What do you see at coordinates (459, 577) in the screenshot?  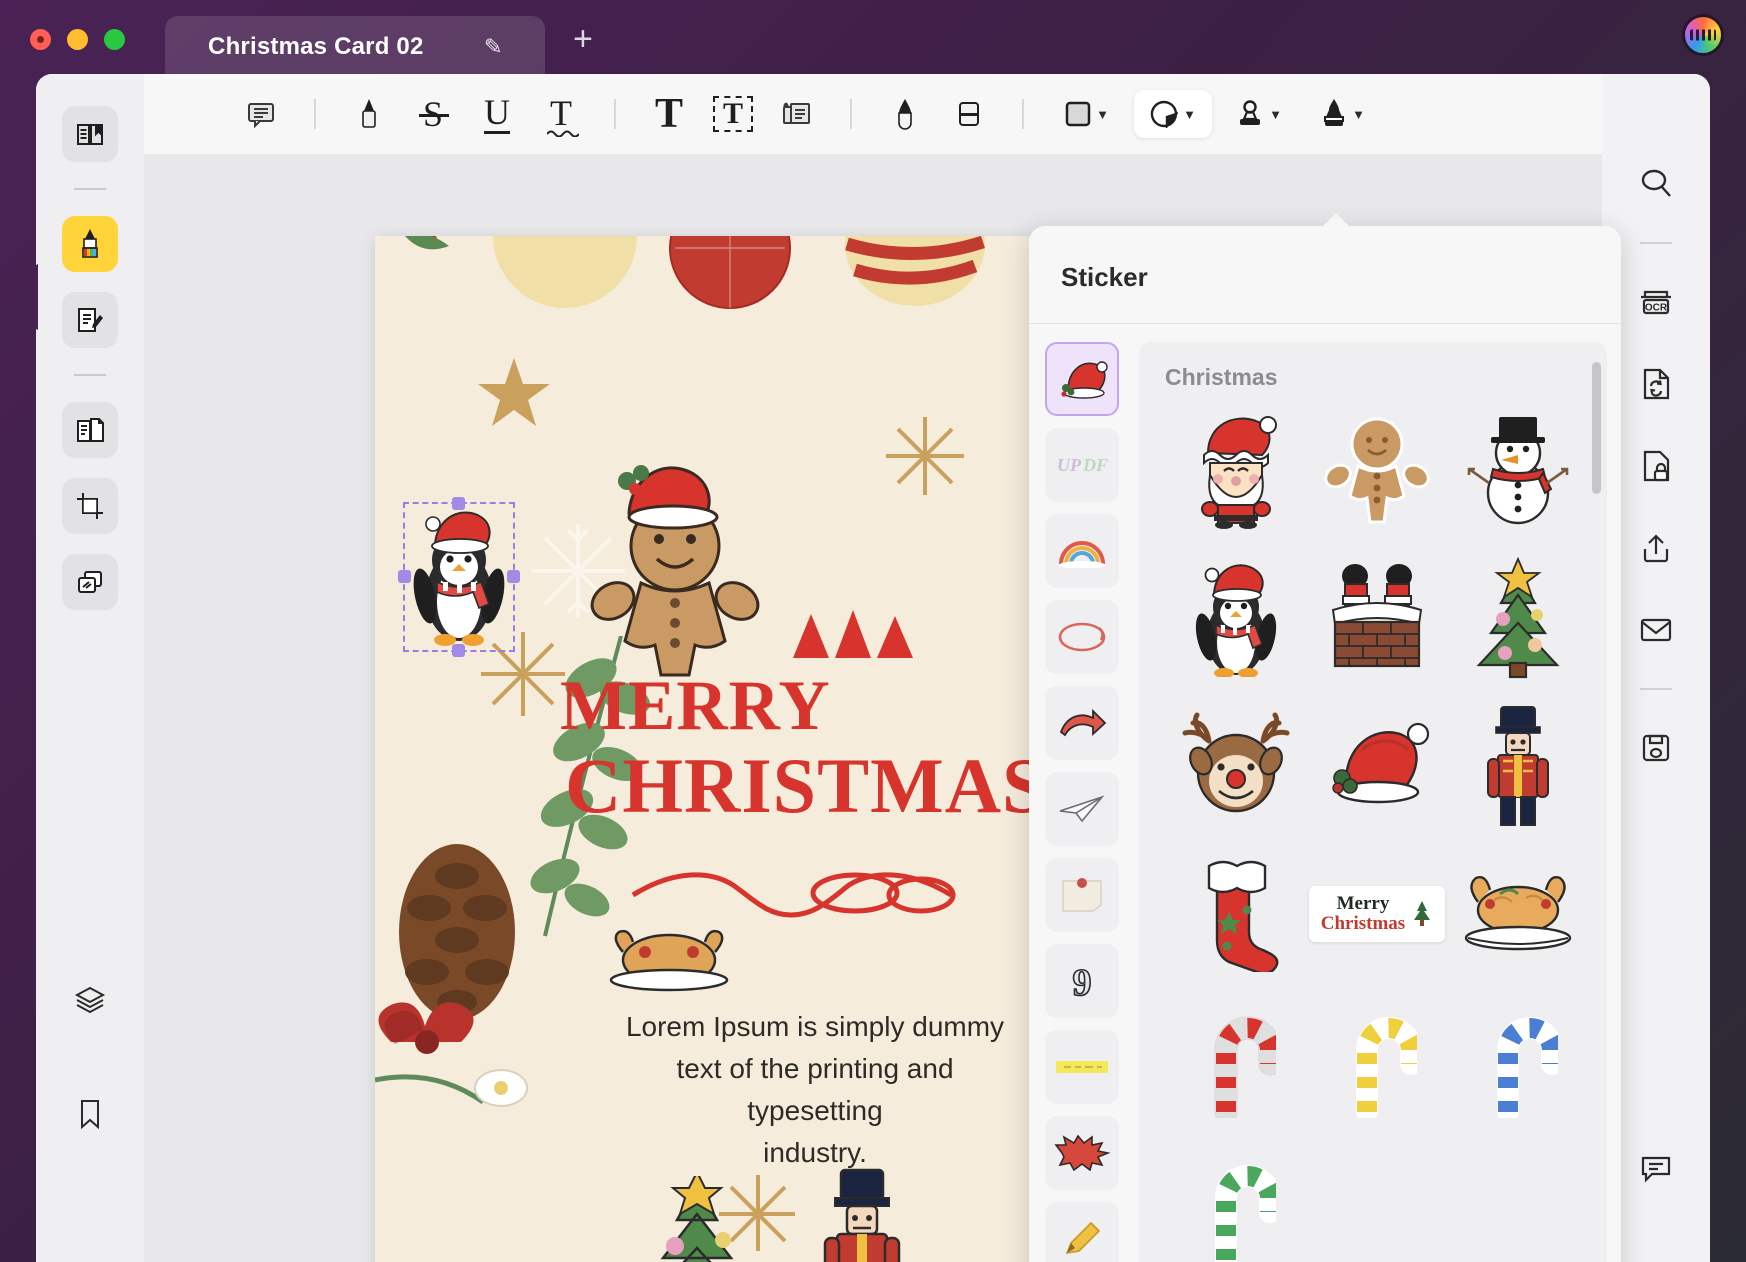 I see `selected-sticker-penguin` at bounding box center [459, 577].